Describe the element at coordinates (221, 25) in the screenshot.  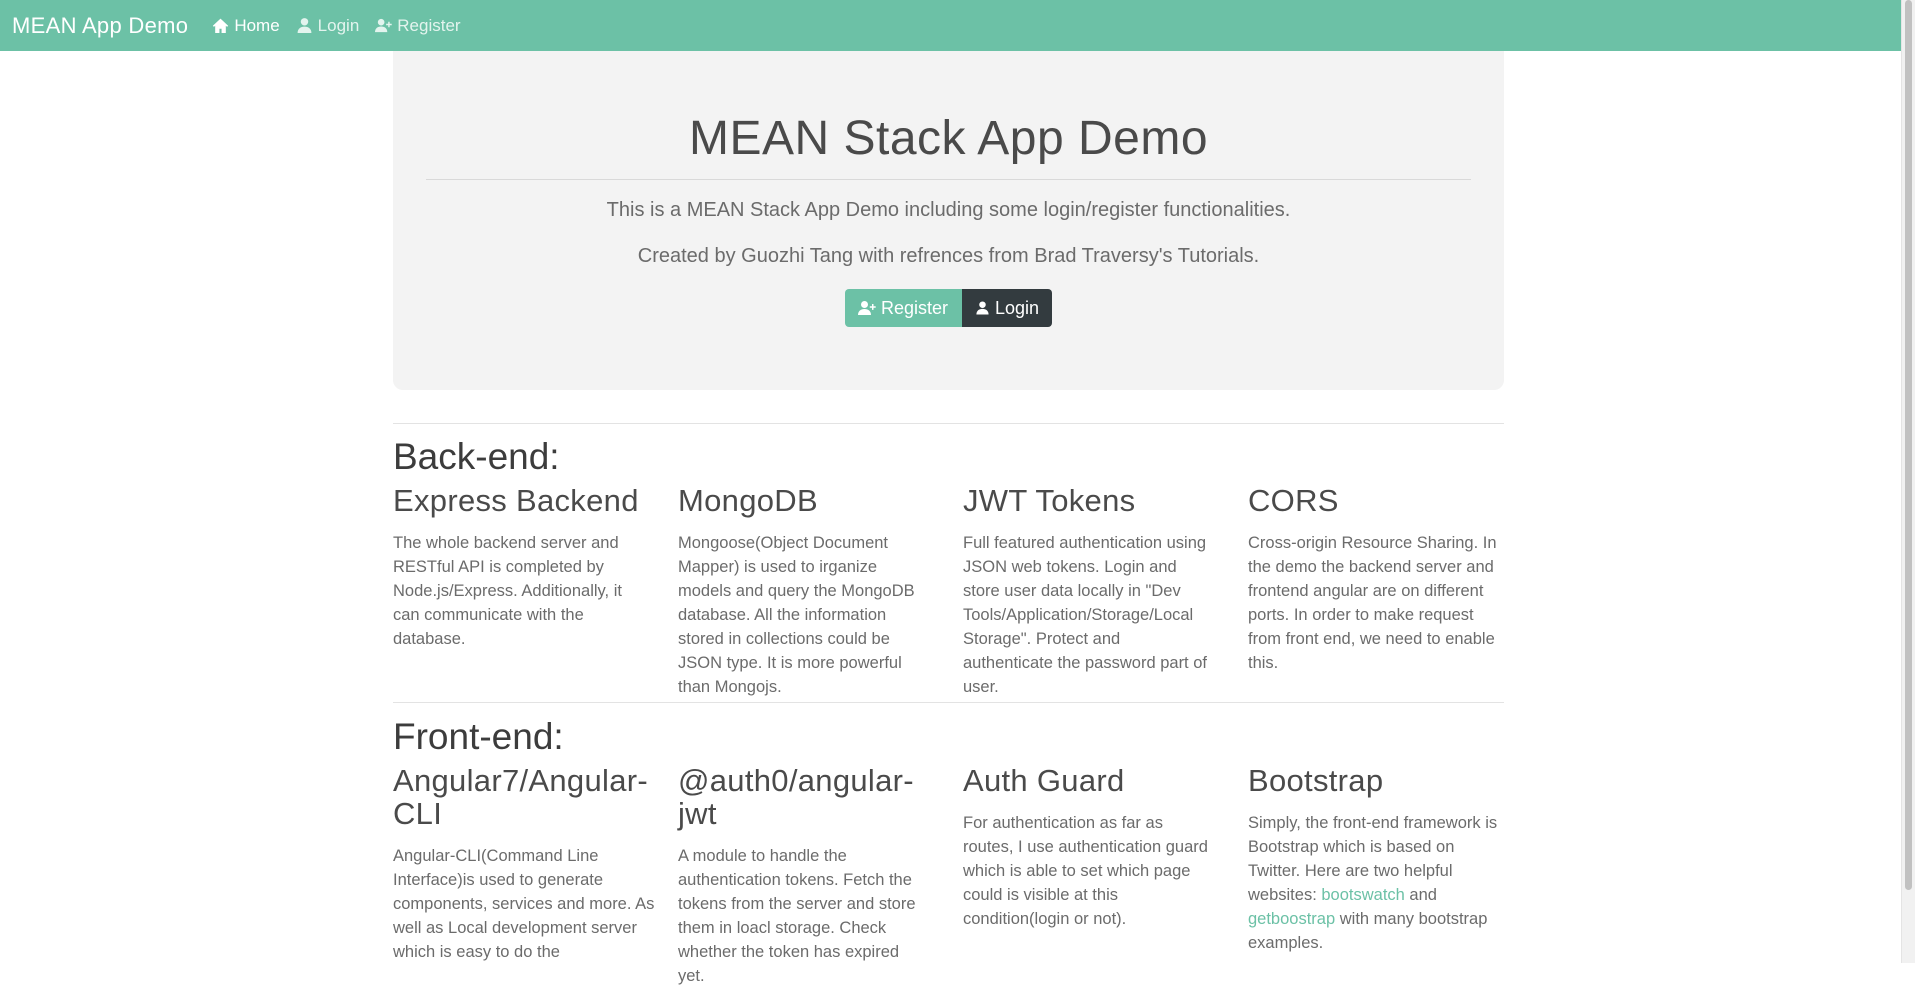
I see `home-icon` at that location.